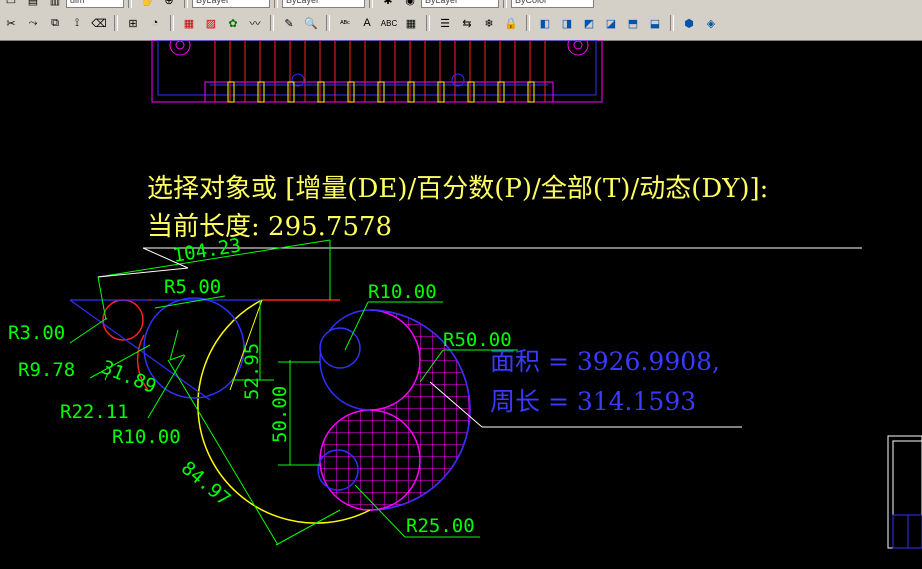 The height and width of the screenshot is (569, 922). Describe the element at coordinates (511, 23) in the screenshot. I see `lock-icon: 🔒` at that location.